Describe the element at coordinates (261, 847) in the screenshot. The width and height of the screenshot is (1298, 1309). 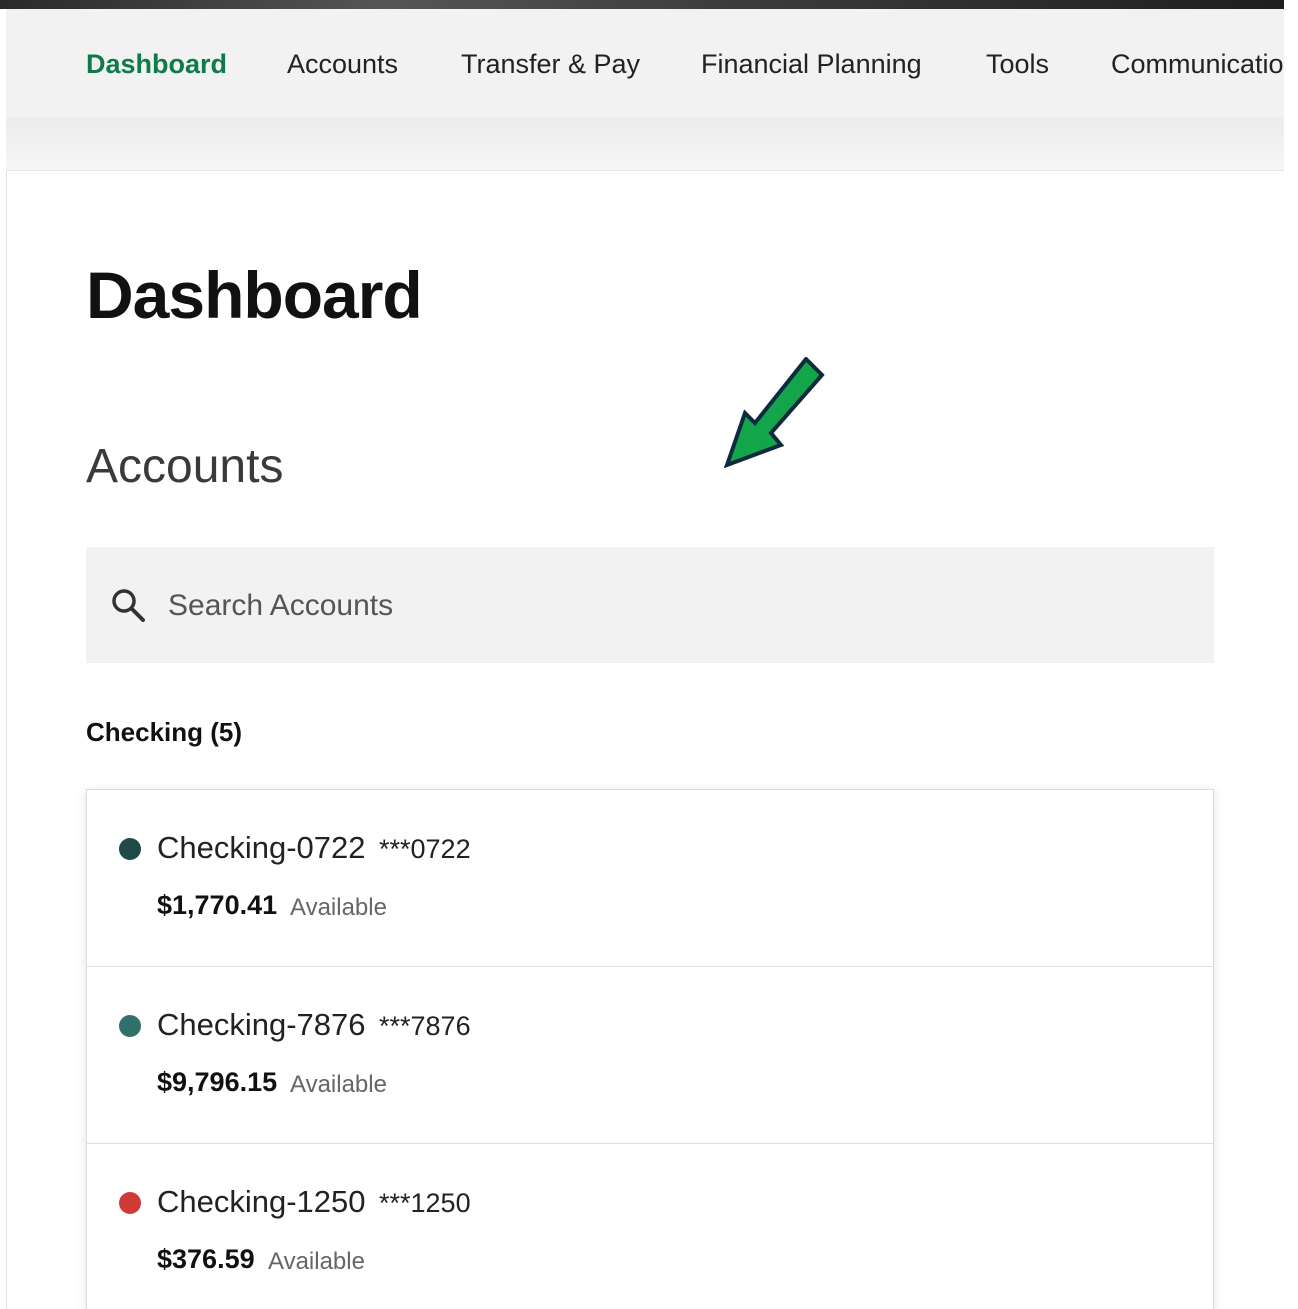
I see `account-name: Checking-0722` at that location.